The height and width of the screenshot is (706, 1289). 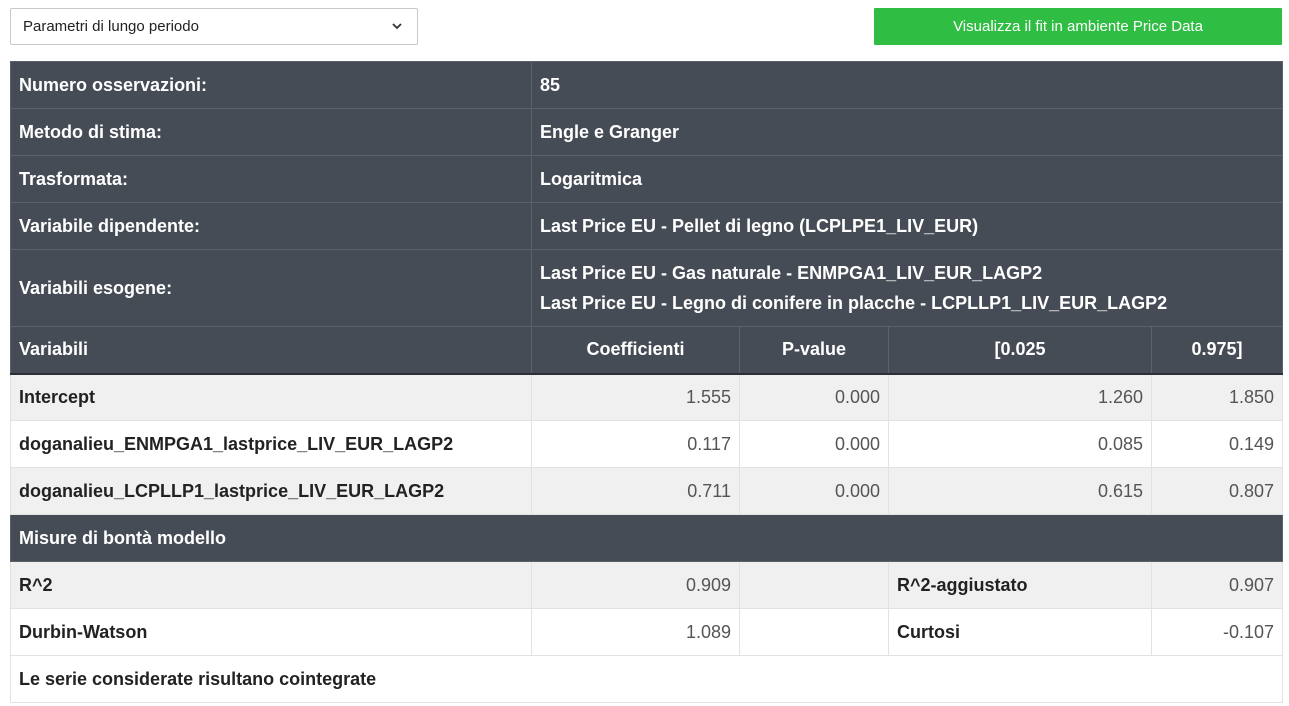 I want to click on parameters-select-value: Parametri di lungo periodo, so click(x=111, y=26).